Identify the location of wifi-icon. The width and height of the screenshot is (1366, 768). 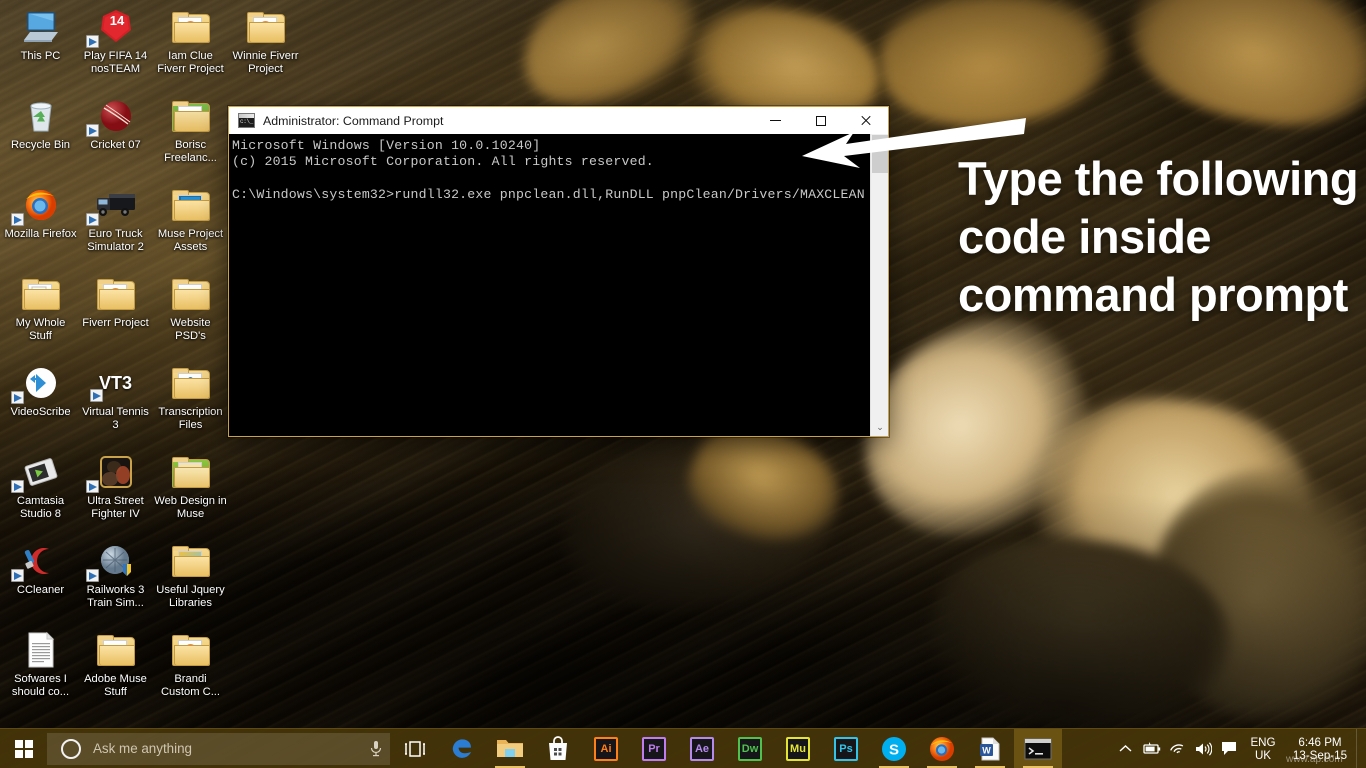
(1176, 749).